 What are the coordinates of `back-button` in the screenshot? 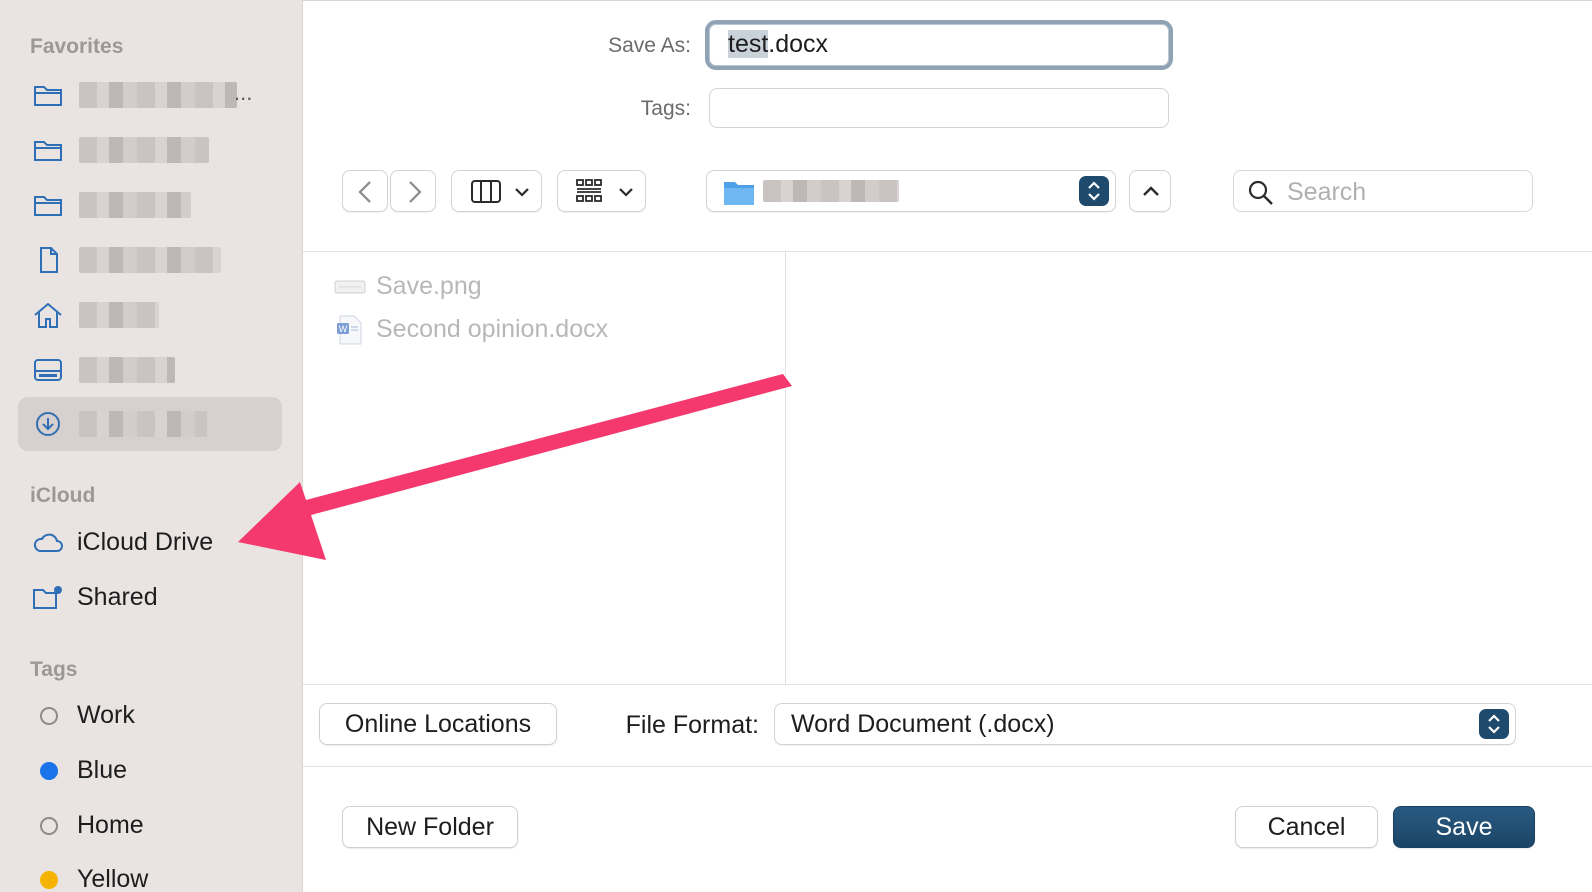 It's located at (365, 191).